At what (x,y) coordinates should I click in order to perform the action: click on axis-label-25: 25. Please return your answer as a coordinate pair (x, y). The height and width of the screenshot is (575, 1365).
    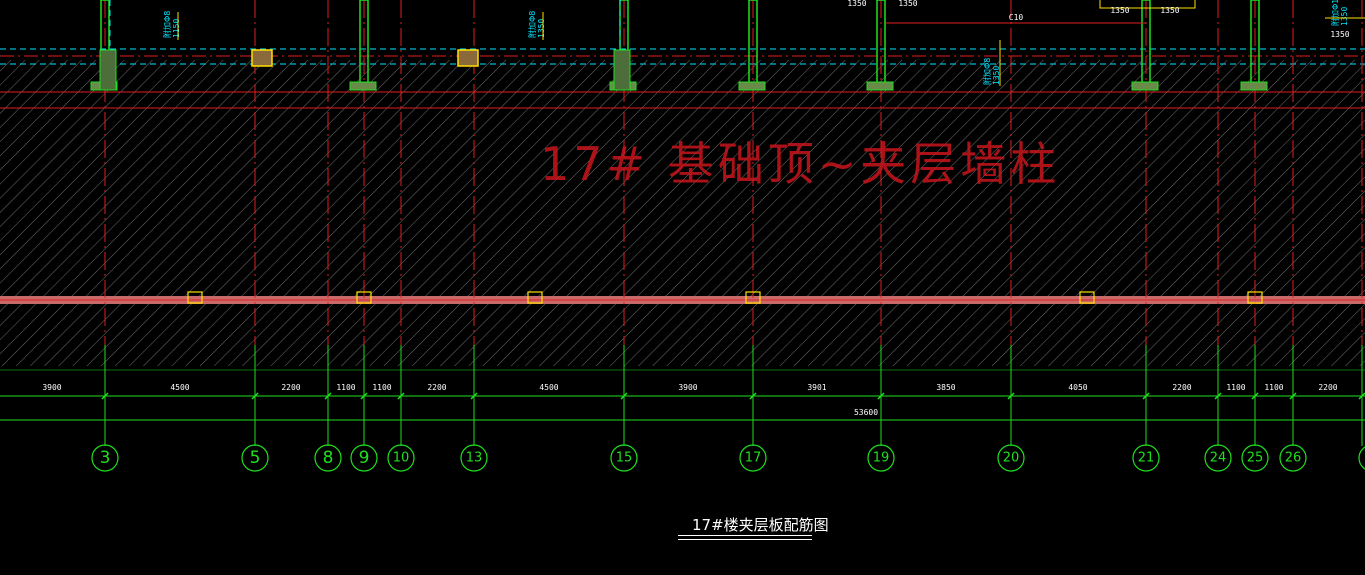
    Looking at the image, I should click on (1255, 458).